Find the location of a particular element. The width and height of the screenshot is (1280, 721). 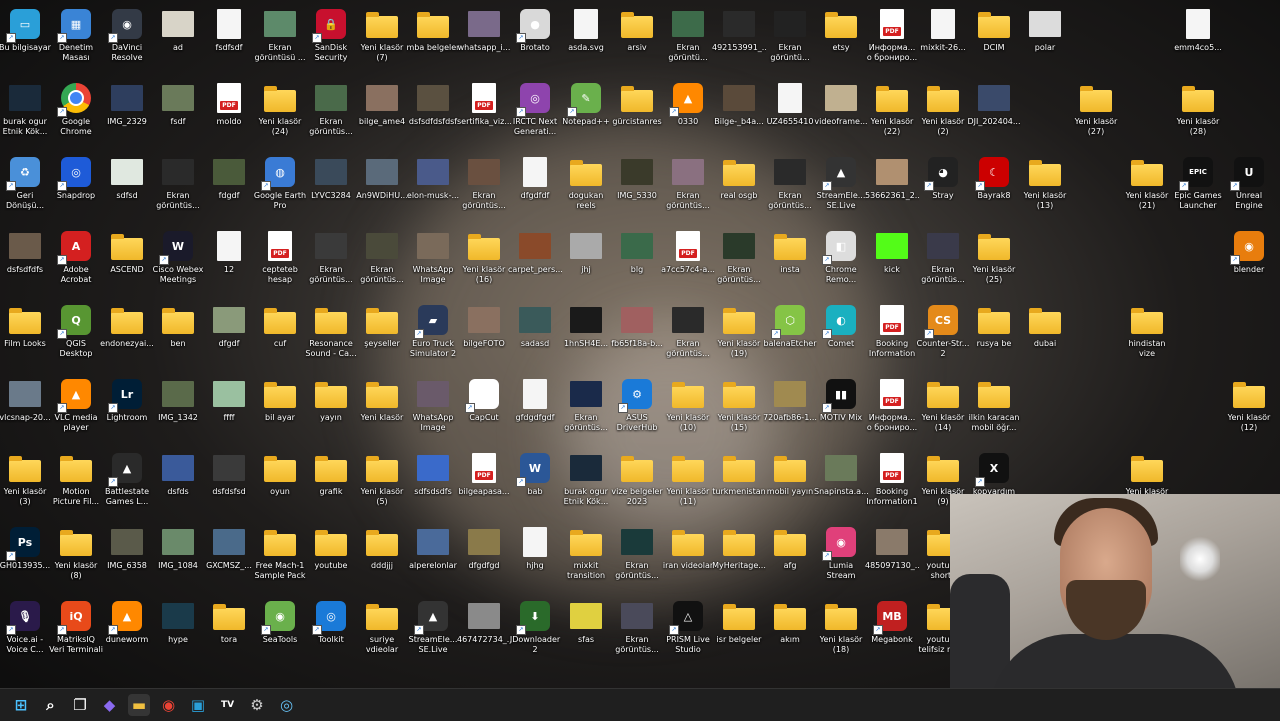

desktop-icon-google-chrome: ↗ Google Chrome is located at coordinates (76, 114).